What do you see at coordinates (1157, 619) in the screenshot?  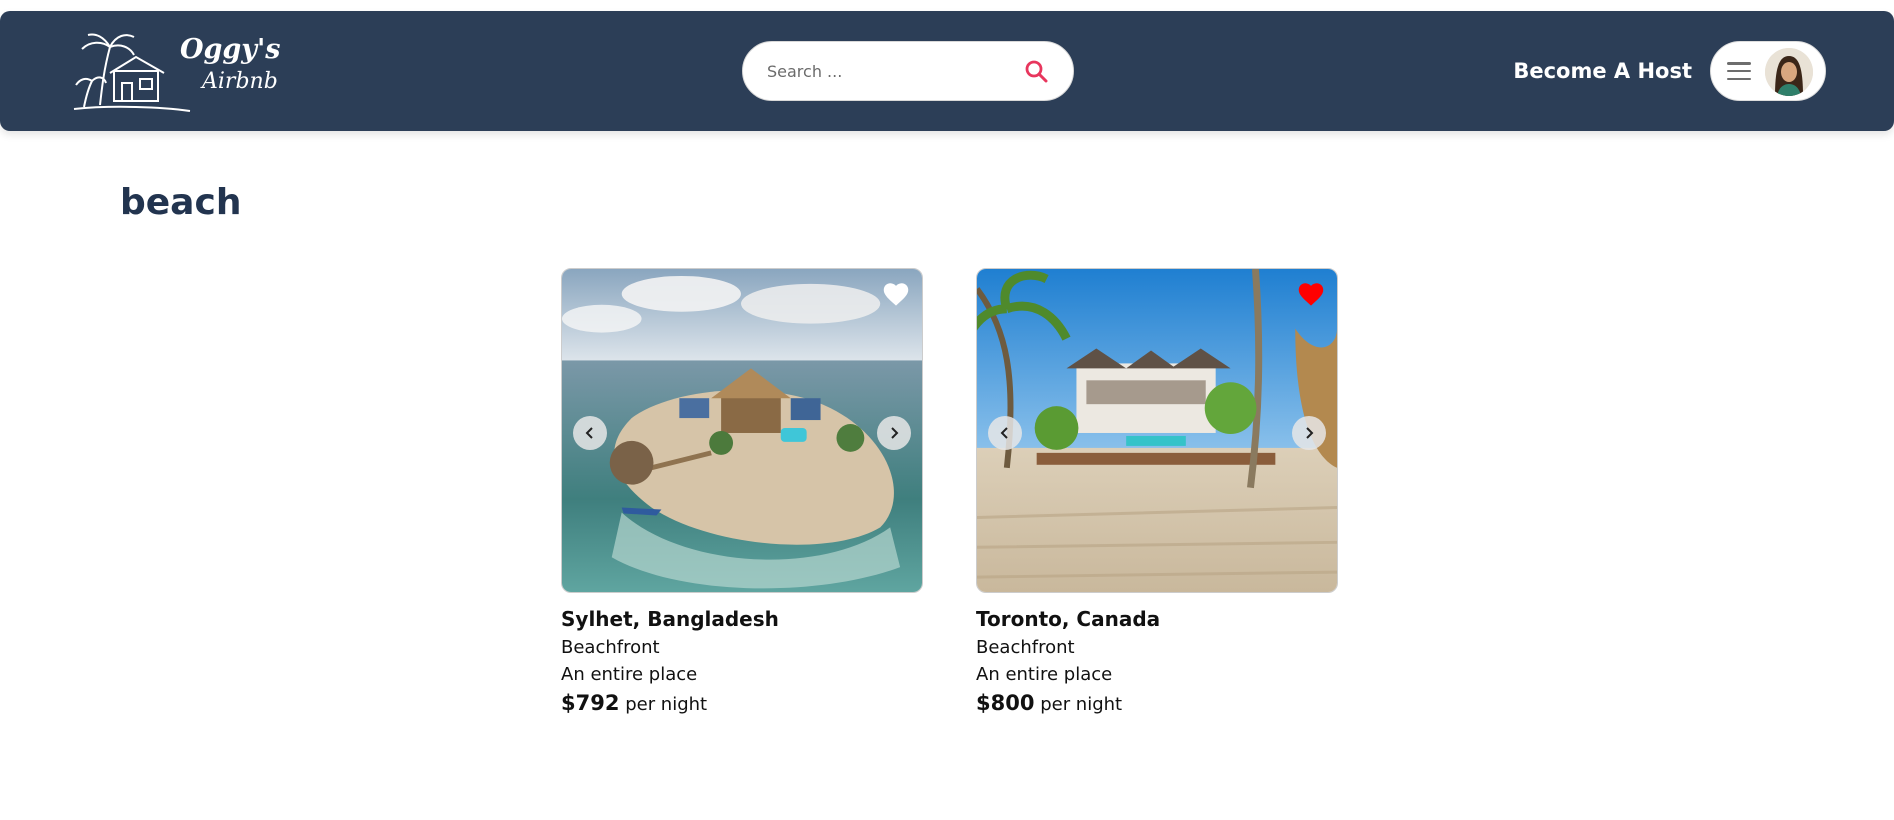 I see `listing-location: Toronto, Canada` at bounding box center [1157, 619].